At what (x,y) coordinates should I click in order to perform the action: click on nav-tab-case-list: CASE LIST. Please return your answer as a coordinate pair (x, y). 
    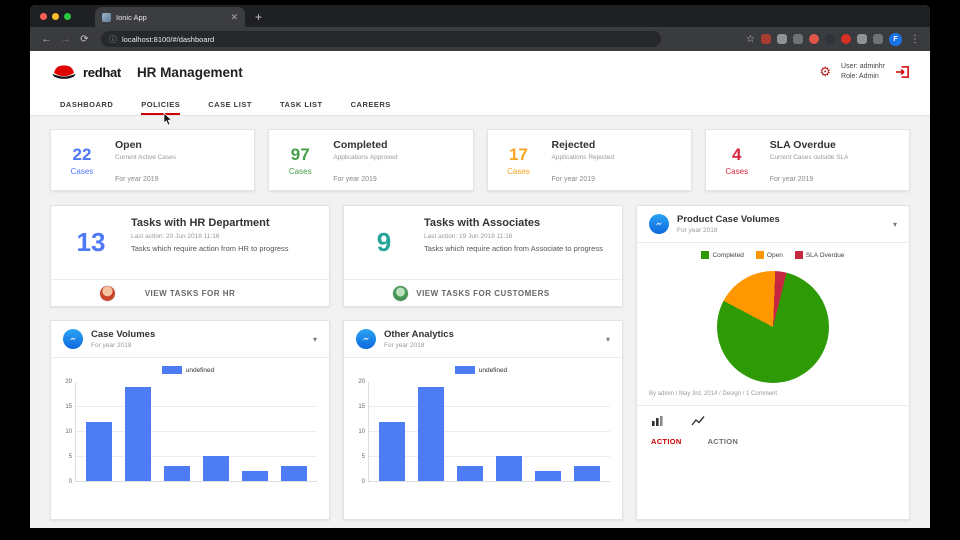
    Looking at the image, I should click on (230, 107).